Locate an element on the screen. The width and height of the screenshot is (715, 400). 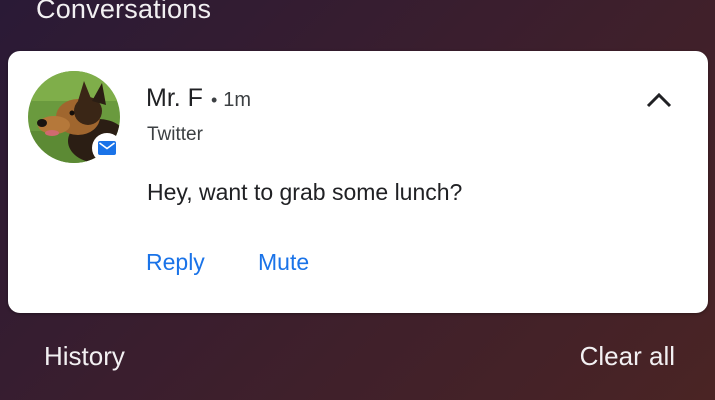
reply-button: Reply is located at coordinates (175, 262).